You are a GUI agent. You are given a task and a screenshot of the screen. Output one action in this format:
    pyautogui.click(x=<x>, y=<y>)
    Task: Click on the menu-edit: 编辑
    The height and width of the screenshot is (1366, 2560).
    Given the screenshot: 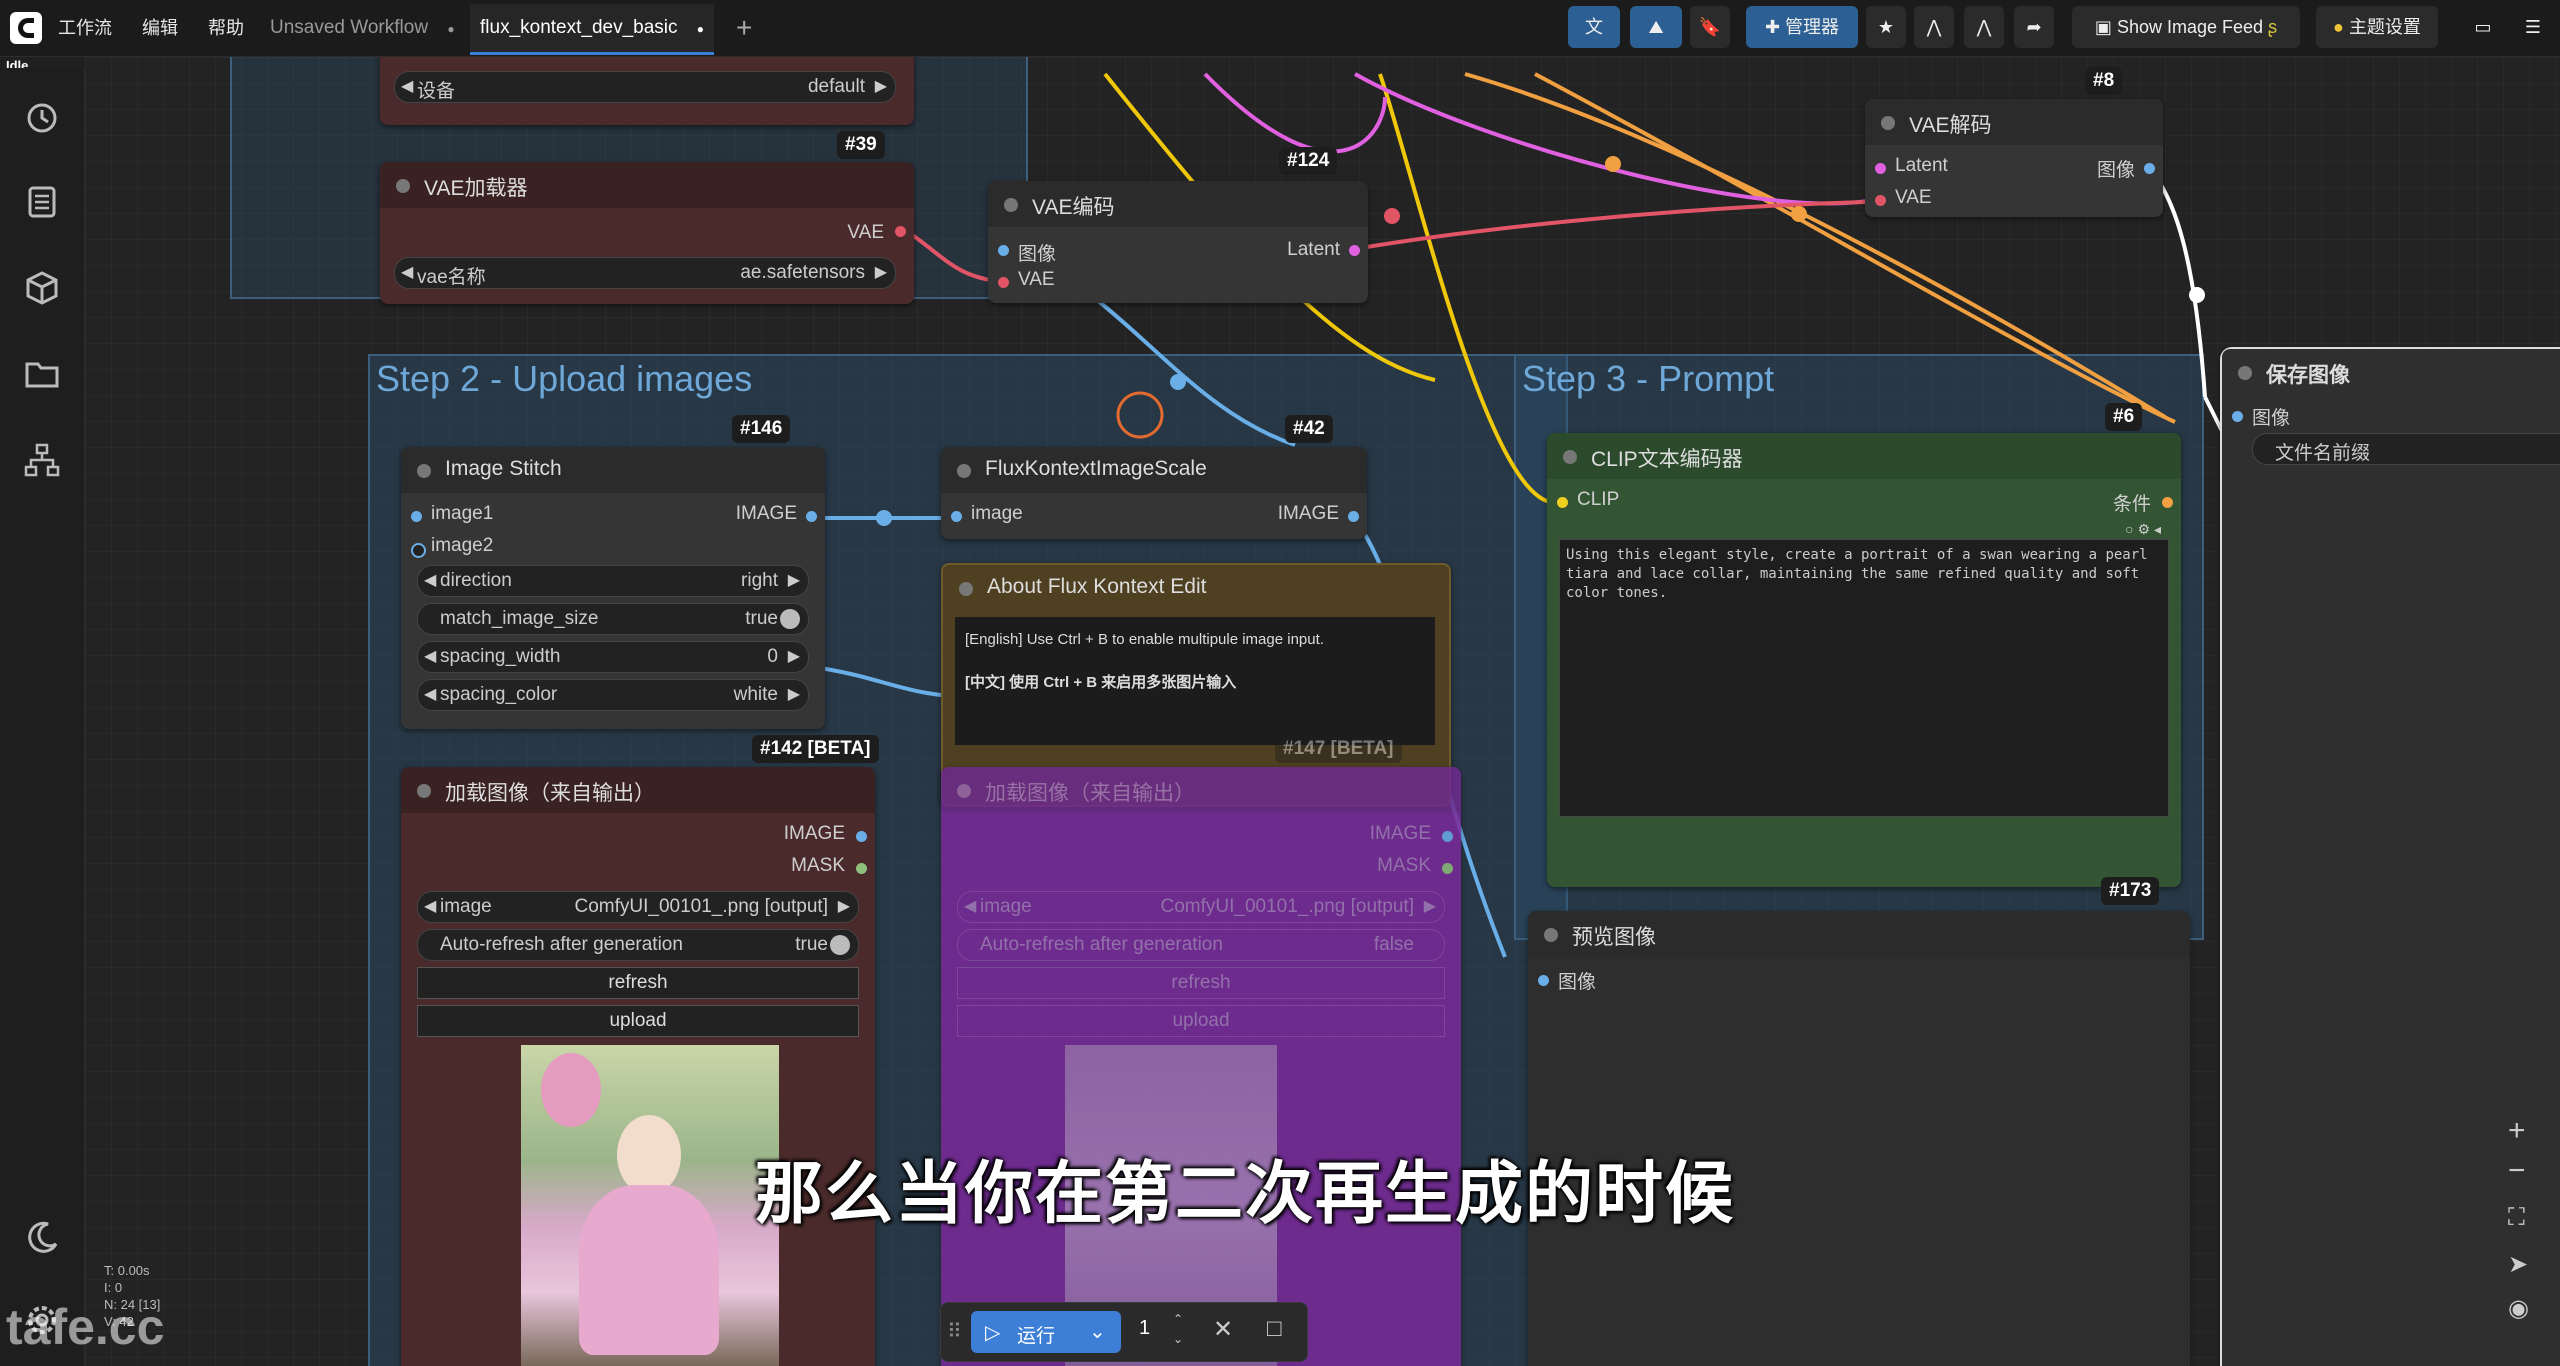 What is the action you would take?
    pyautogui.click(x=160, y=28)
    